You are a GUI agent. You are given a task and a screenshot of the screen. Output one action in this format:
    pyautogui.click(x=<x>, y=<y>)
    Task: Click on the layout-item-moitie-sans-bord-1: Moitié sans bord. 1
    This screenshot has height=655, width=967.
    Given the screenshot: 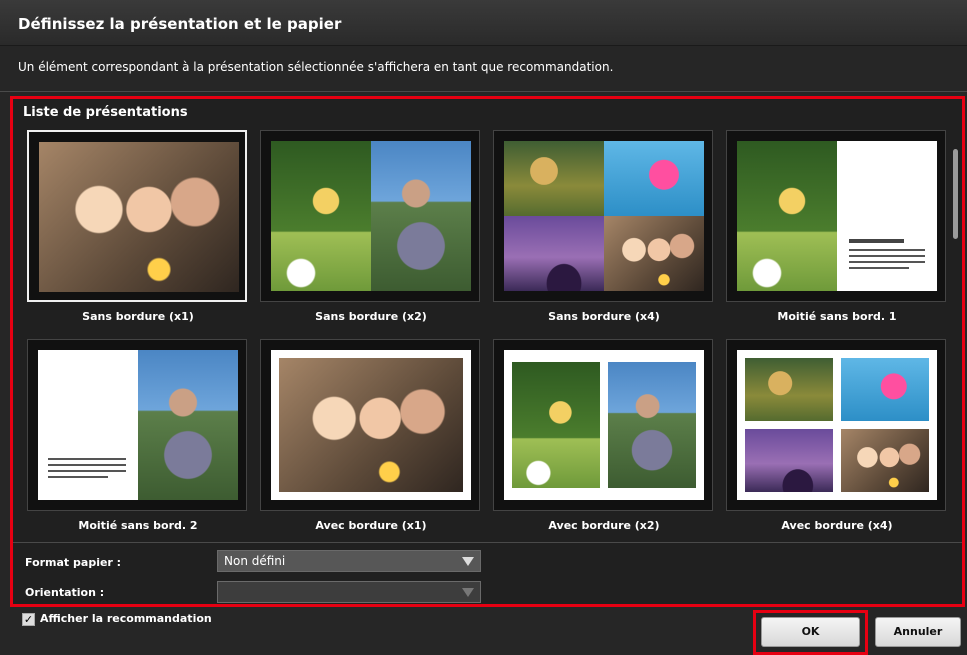 What is the action you would take?
    pyautogui.click(x=837, y=234)
    